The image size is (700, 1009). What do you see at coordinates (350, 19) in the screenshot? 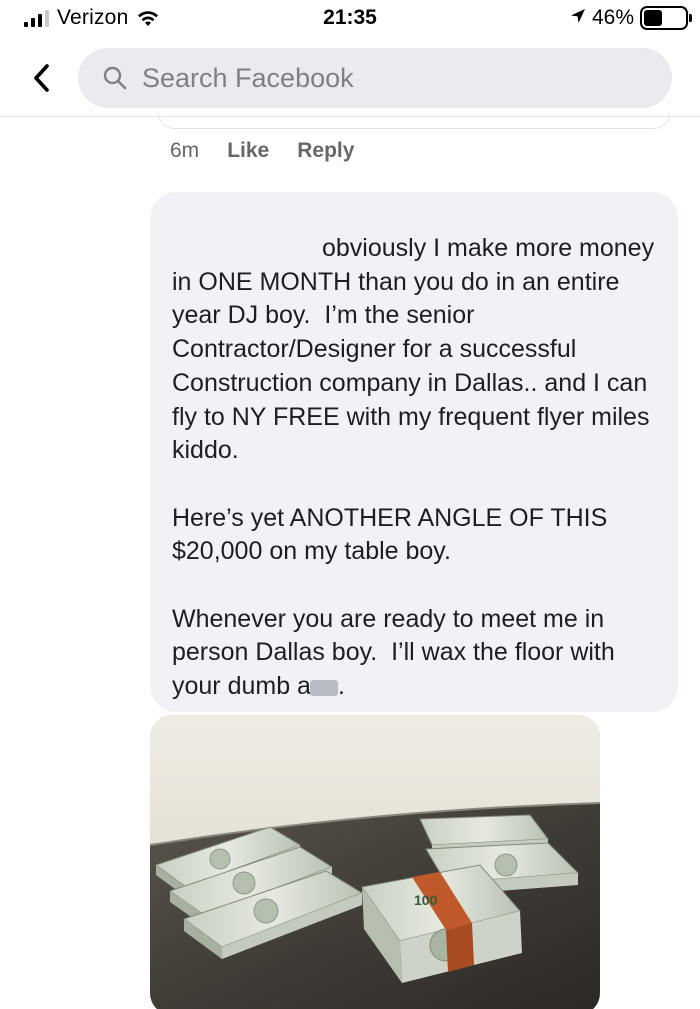
I see `status-bar: Verizon 21:35 46%` at bounding box center [350, 19].